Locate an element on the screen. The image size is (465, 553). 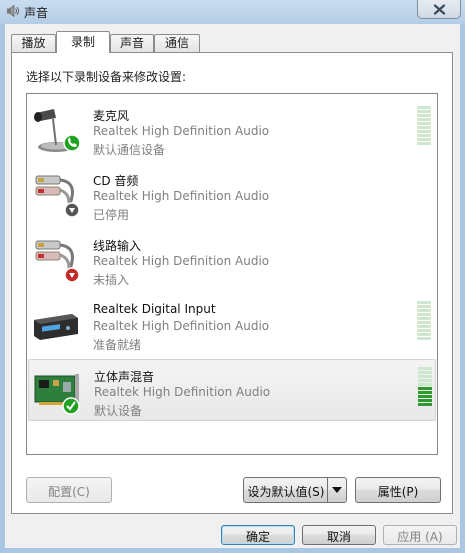
device-item-stereo-mix: 立体声混音 Realtek High Definition Audio 默认设备 is located at coordinates (232, 390).